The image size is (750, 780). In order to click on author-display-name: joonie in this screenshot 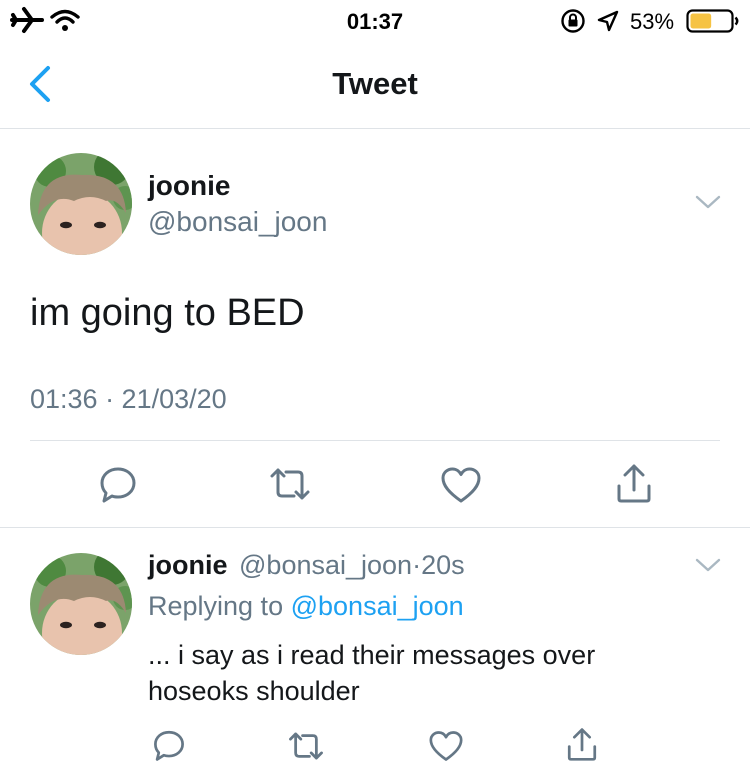, I will do `click(189, 186)`.